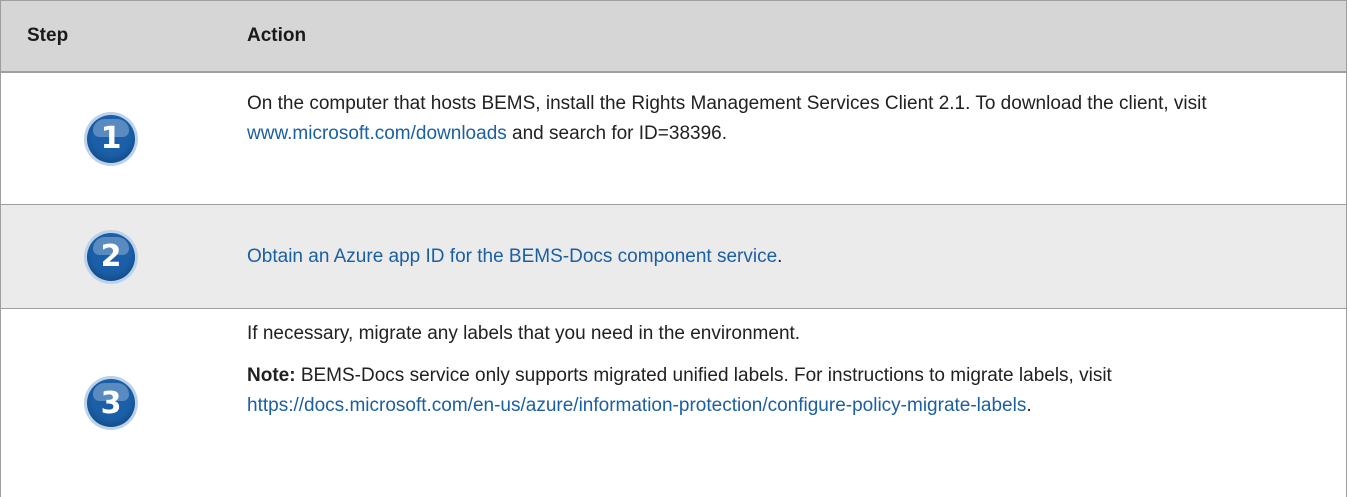 The height and width of the screenshot is (497, 1349). I want to click on step-number: 1, so click(111, 138).